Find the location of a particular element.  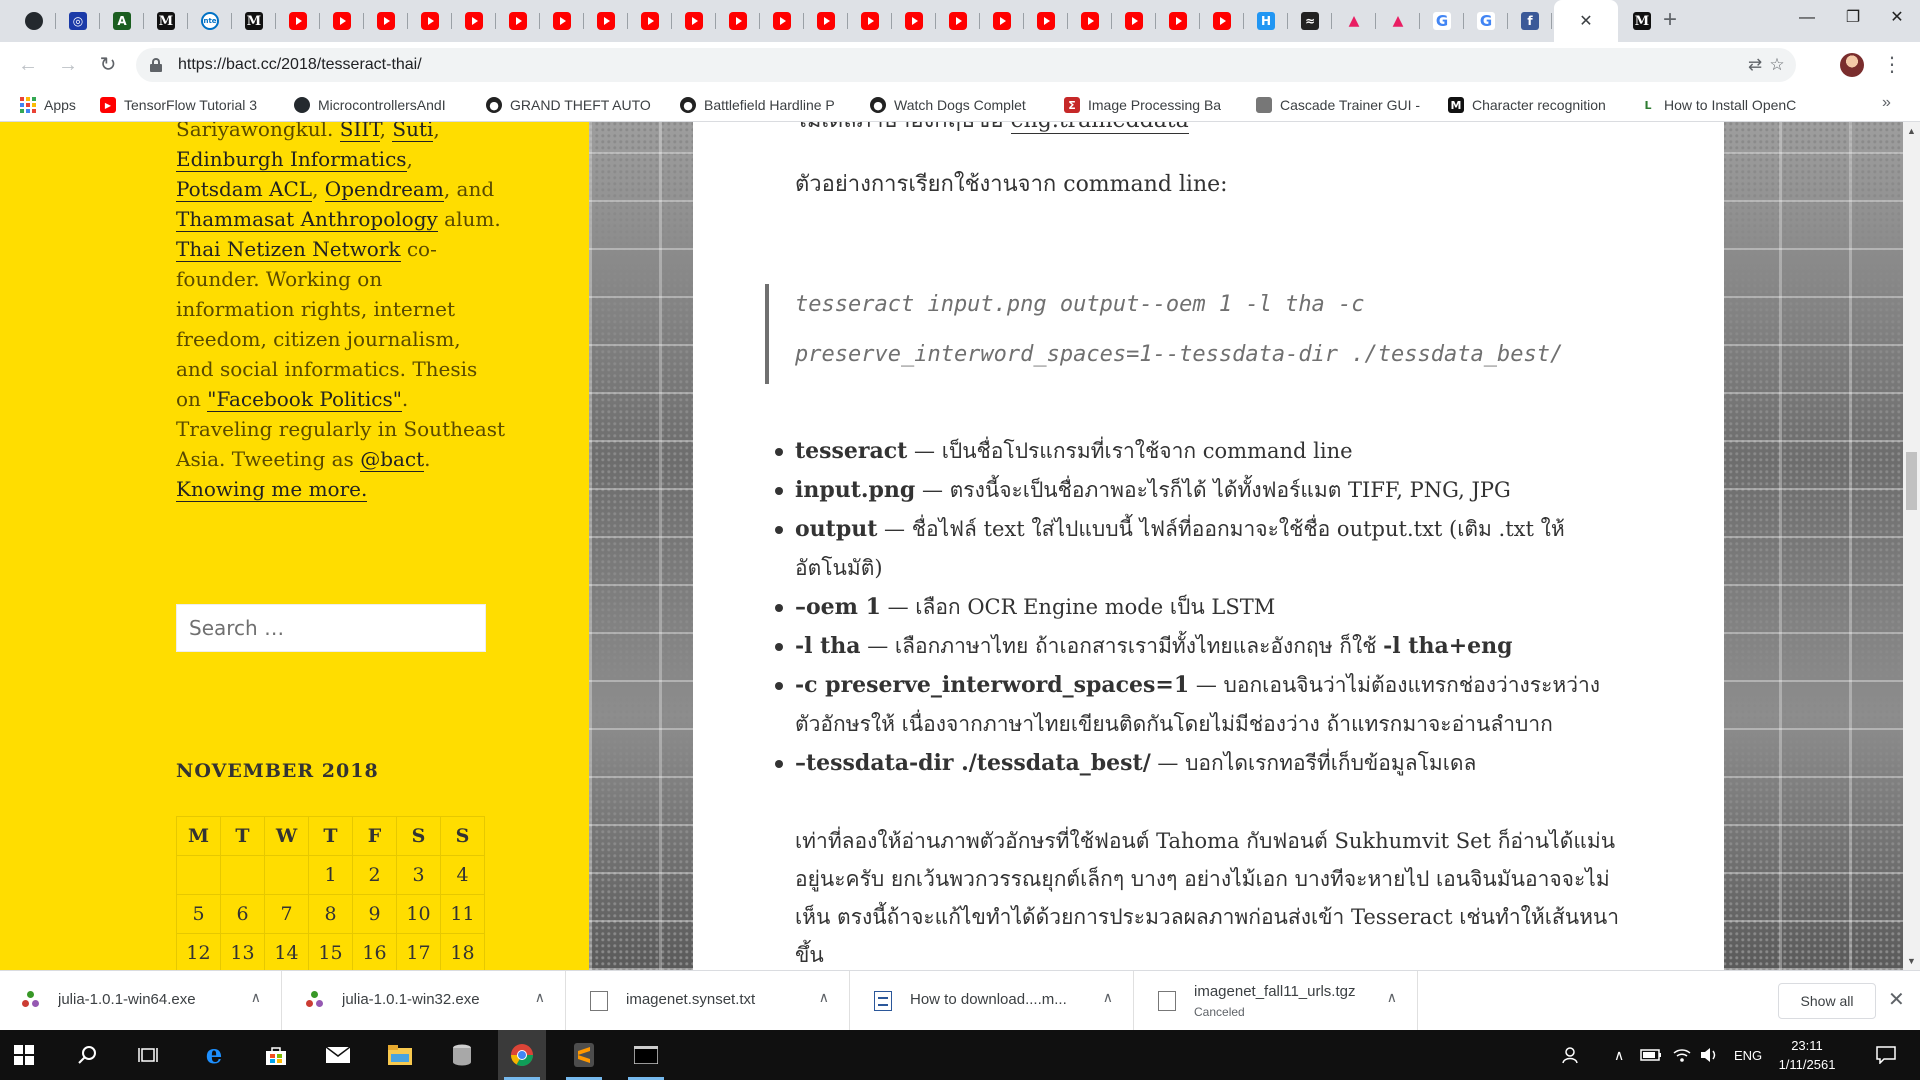

battery-icon is located at coordinates (1651, 1055).